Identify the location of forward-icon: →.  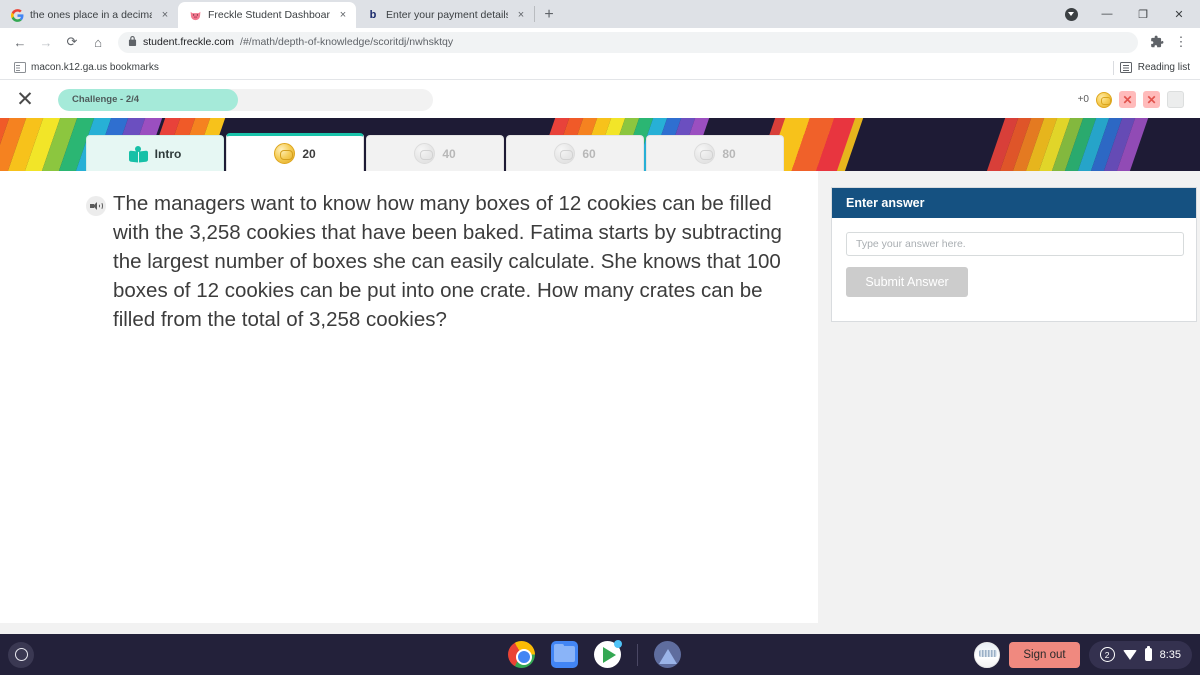
(46, 42).